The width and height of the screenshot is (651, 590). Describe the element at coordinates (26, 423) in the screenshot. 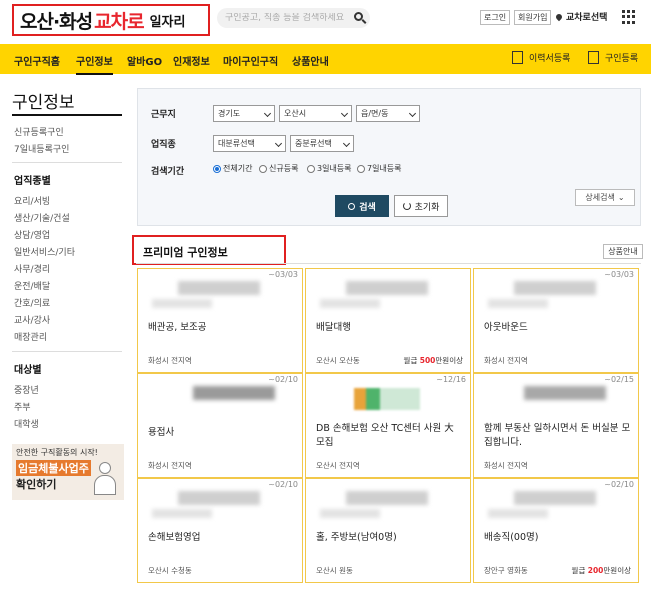

I see `sidebar-item-student: 대학생` at that location.